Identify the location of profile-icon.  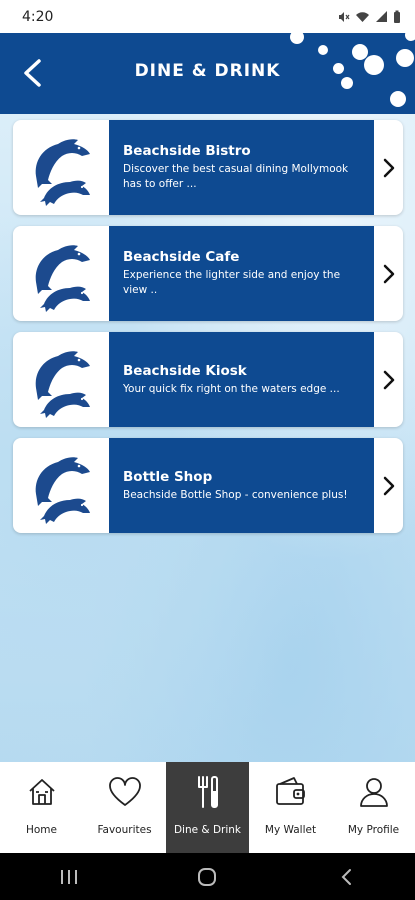
(373, 792).